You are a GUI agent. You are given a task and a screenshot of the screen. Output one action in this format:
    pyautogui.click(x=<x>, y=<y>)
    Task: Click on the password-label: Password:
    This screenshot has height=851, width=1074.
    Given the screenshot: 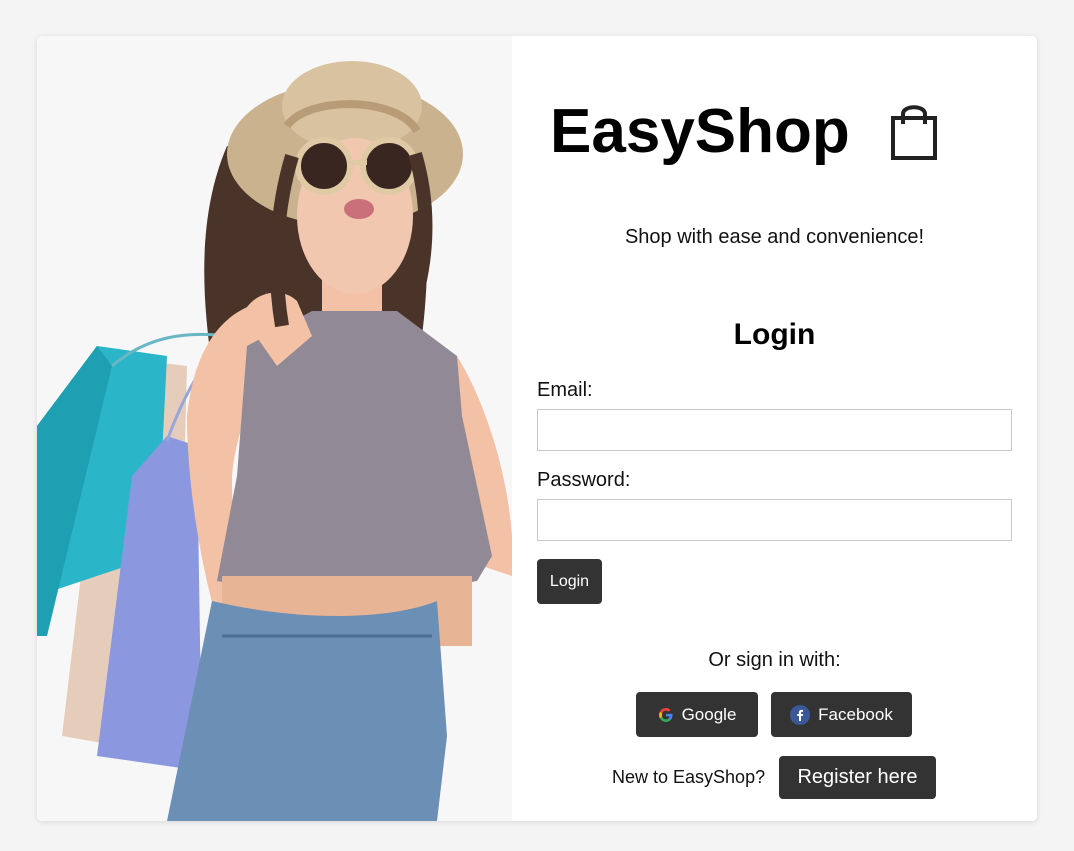 What is the action you would take?
    pyautogui.click(x=584, y=480)
    